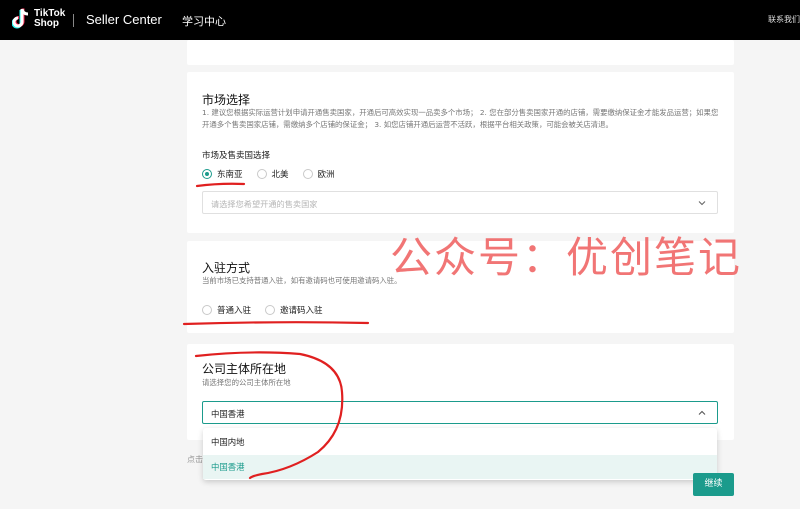 The image size is (800, 509). I want to click on company-title: 公司主体所在地, so click(244, 369).